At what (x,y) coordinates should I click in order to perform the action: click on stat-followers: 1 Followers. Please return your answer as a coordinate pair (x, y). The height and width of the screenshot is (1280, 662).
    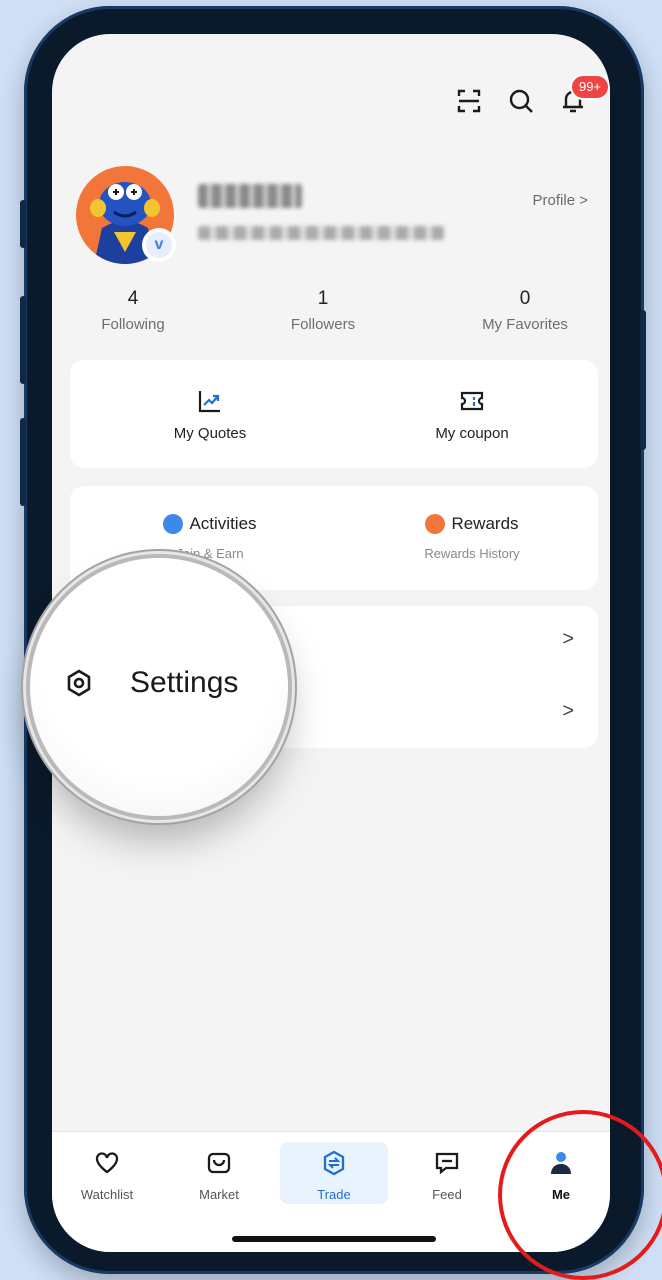
    Looking at the image, I should click on (323, 310).